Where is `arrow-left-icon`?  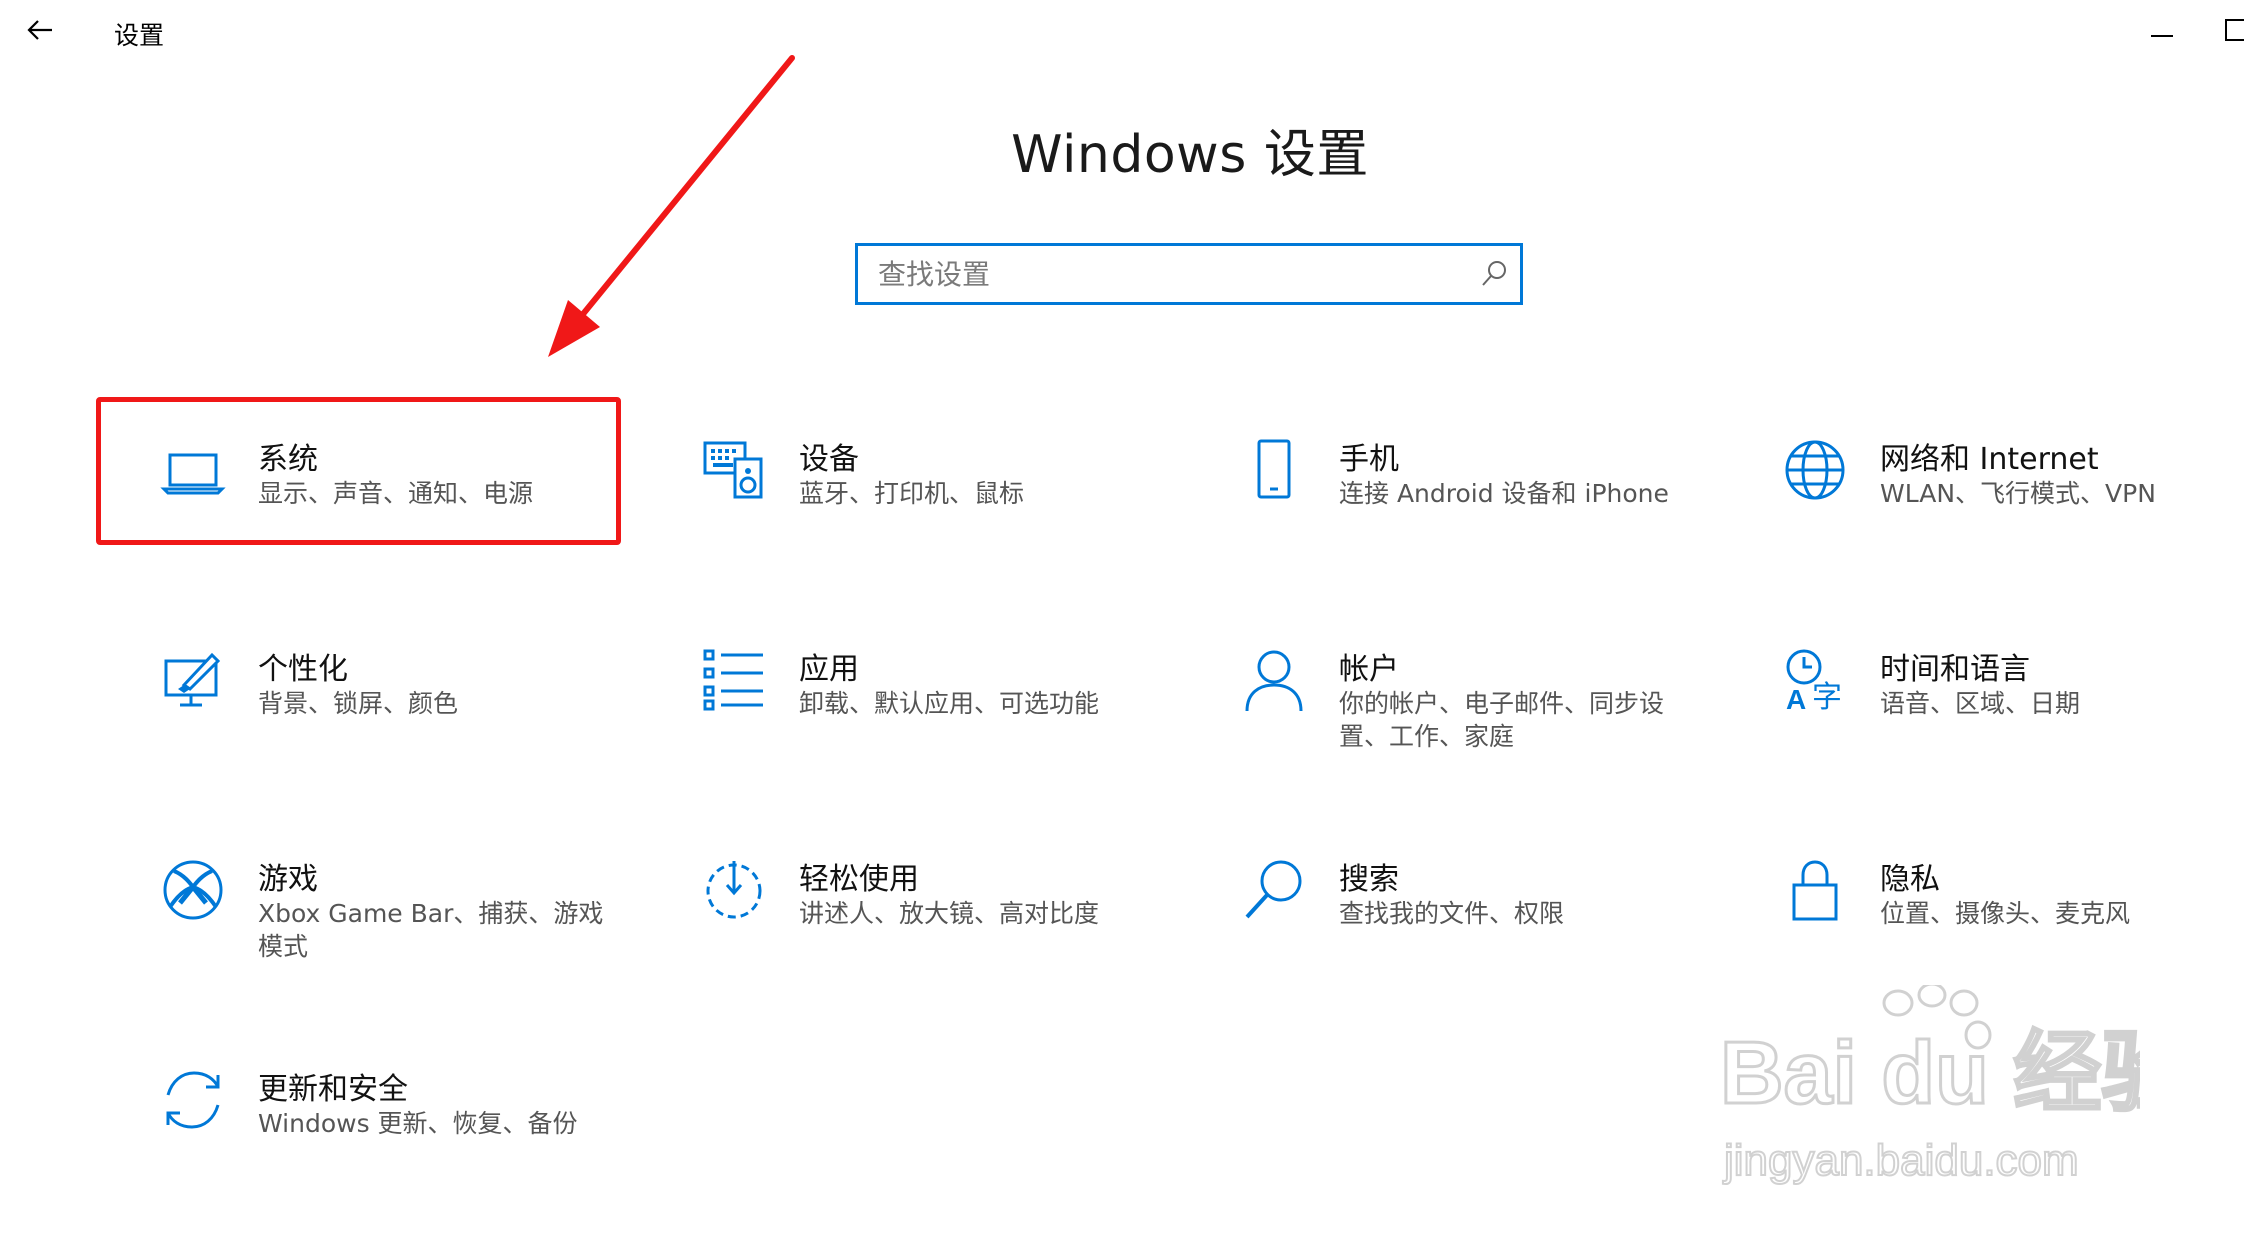
arrow-left-icon is located at coordinates (40, 32).